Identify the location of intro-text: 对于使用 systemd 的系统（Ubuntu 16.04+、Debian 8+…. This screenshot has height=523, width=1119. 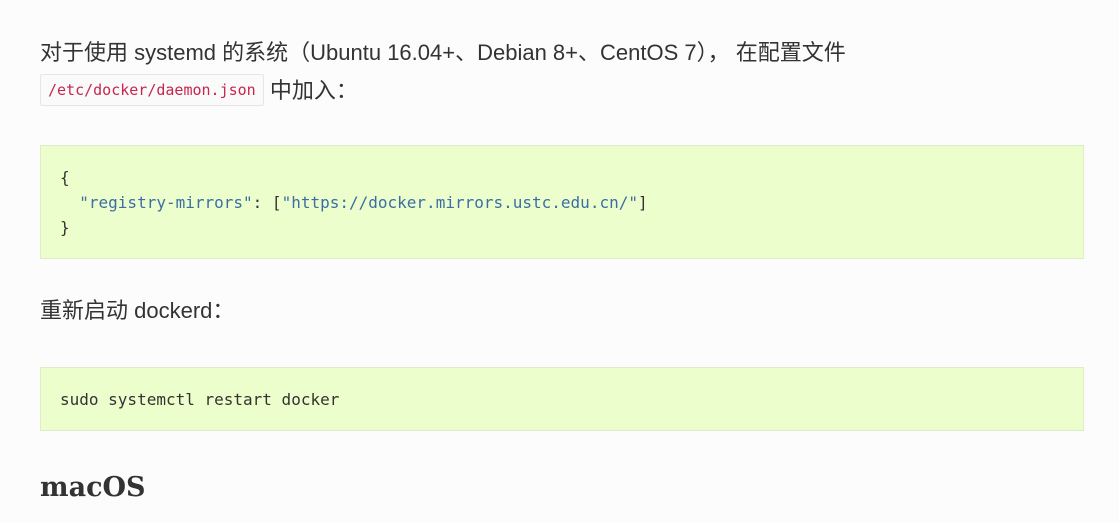
(443, 52).